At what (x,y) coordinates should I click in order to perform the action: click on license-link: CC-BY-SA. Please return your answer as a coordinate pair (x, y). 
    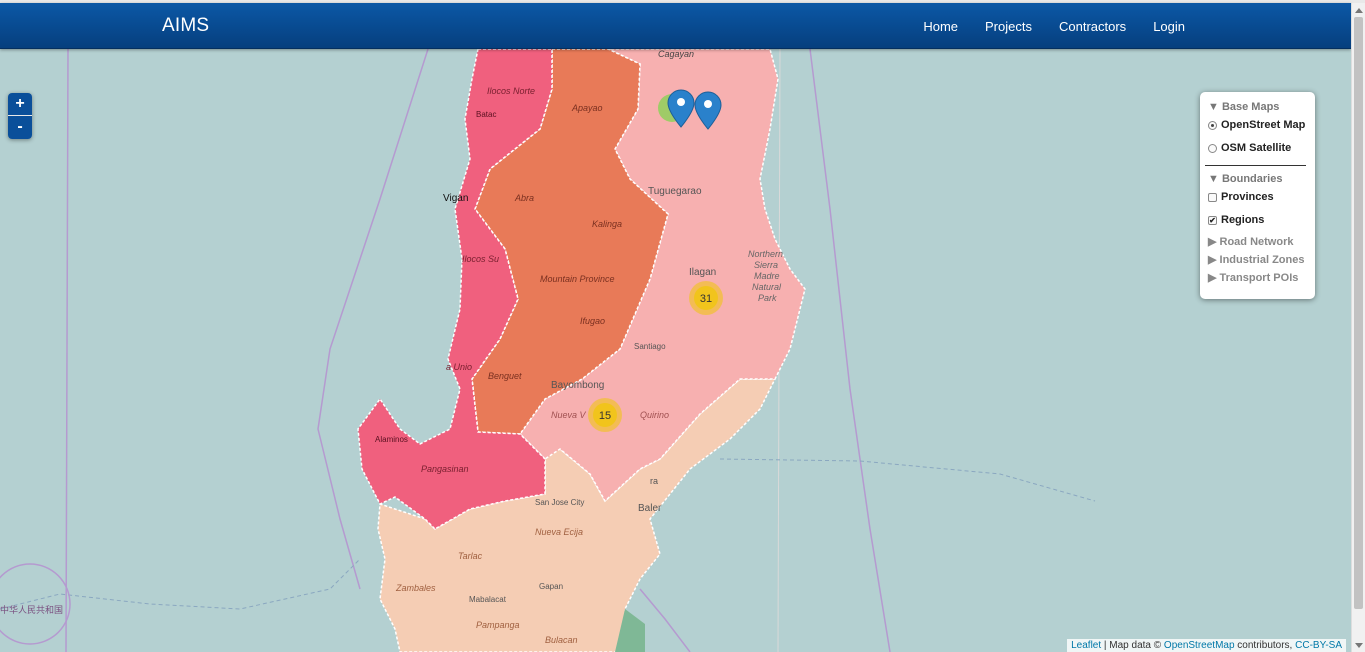
    Looking at the image, I should click on (1318, 645).